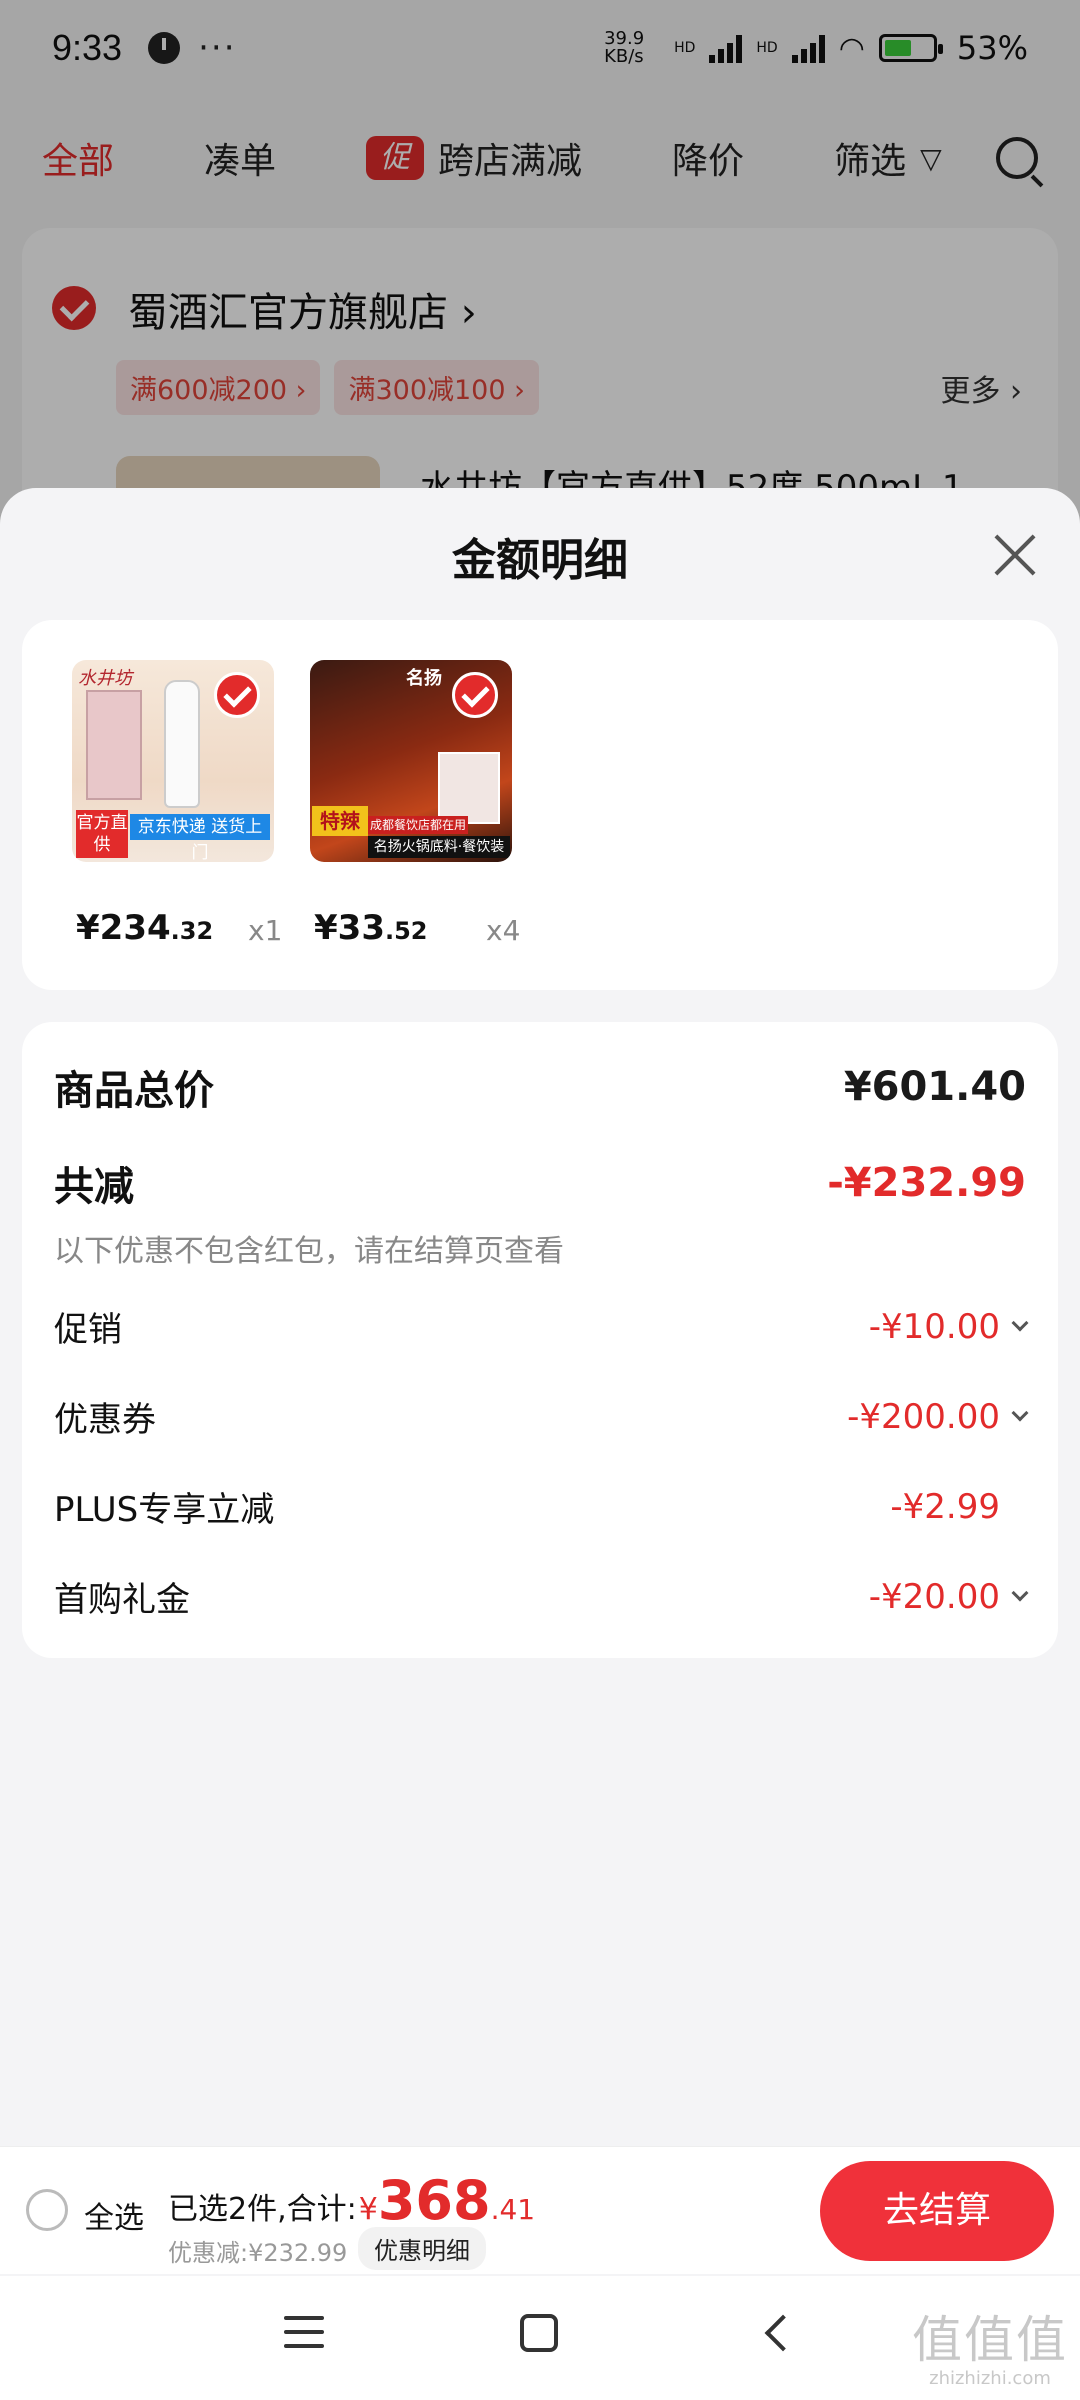  Describe the element at coordinates (94, 1187) in the screenshot. I see `total-reduce-label: 共减` at that location.